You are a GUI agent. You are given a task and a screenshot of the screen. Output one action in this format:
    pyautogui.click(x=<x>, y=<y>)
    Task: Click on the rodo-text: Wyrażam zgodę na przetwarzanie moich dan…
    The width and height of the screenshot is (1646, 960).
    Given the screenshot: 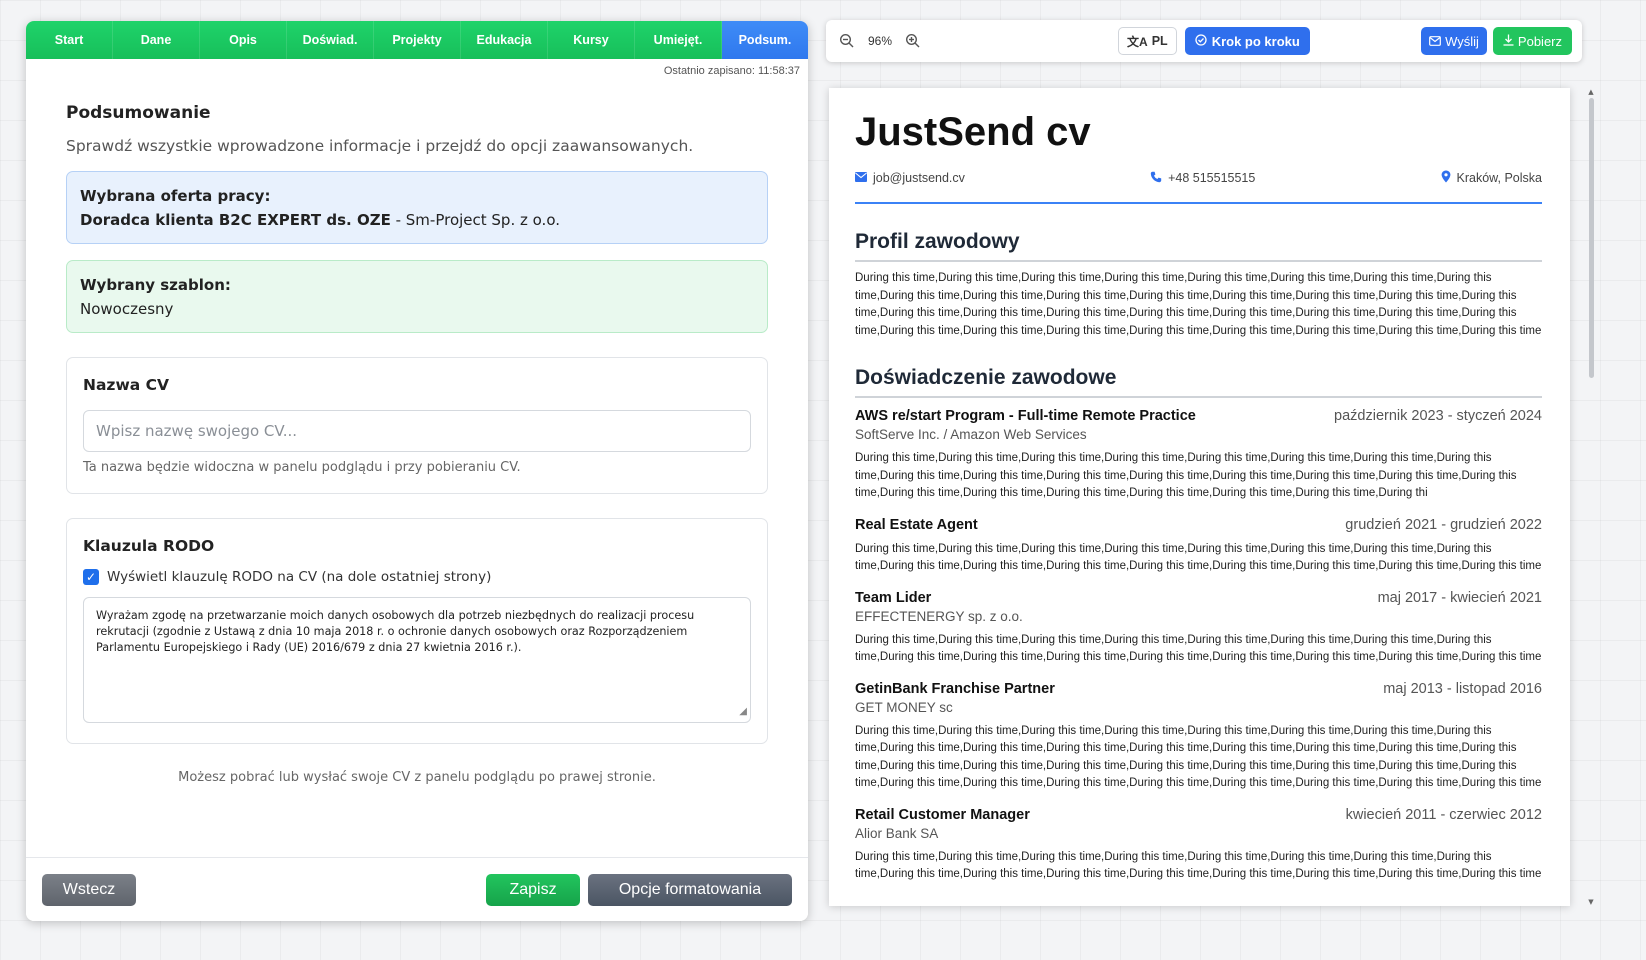 What is the action you would take?
    pyautogui.click(x=395, y=631)
    